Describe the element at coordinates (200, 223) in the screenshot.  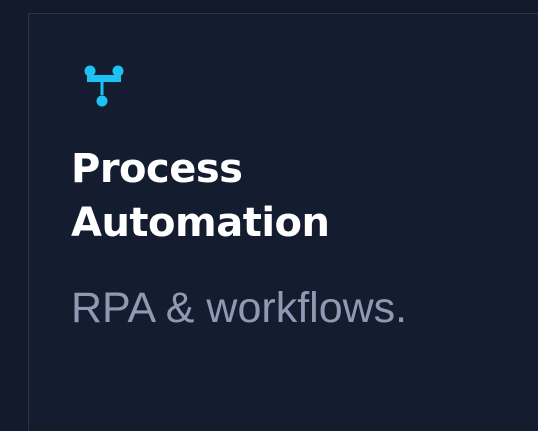
I see `card-title-line-2: Automation` at that location.